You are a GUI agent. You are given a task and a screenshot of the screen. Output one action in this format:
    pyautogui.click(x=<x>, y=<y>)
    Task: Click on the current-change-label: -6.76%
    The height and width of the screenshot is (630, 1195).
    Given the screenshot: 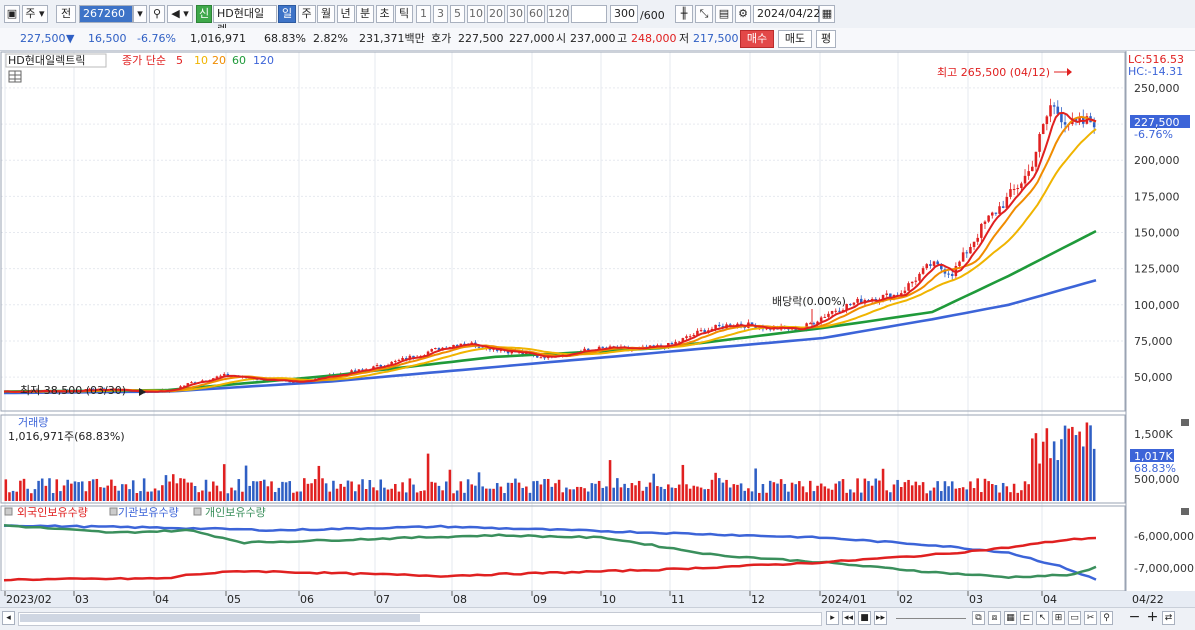 What is the action you would take?
    pyautogui.click(x=1153, y=134)
    